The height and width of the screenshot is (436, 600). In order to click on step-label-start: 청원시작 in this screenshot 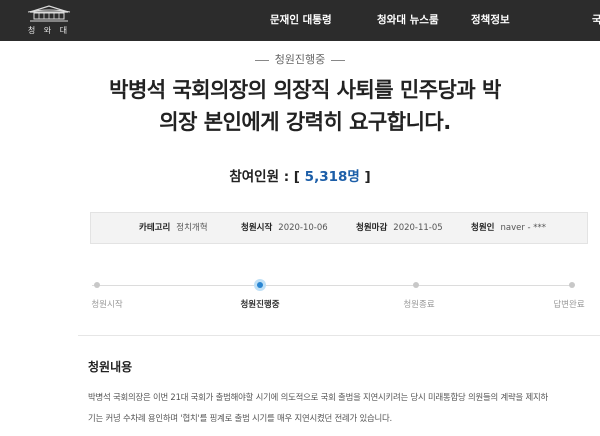, I will do `click(107, 305)`.